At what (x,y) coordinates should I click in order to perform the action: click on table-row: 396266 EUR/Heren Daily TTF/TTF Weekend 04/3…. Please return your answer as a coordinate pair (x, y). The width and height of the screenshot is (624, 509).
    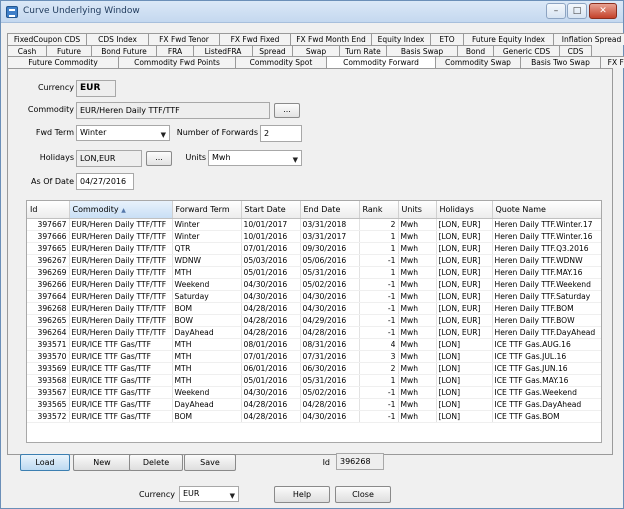
    Looking at the image, I should click on (314, 284).